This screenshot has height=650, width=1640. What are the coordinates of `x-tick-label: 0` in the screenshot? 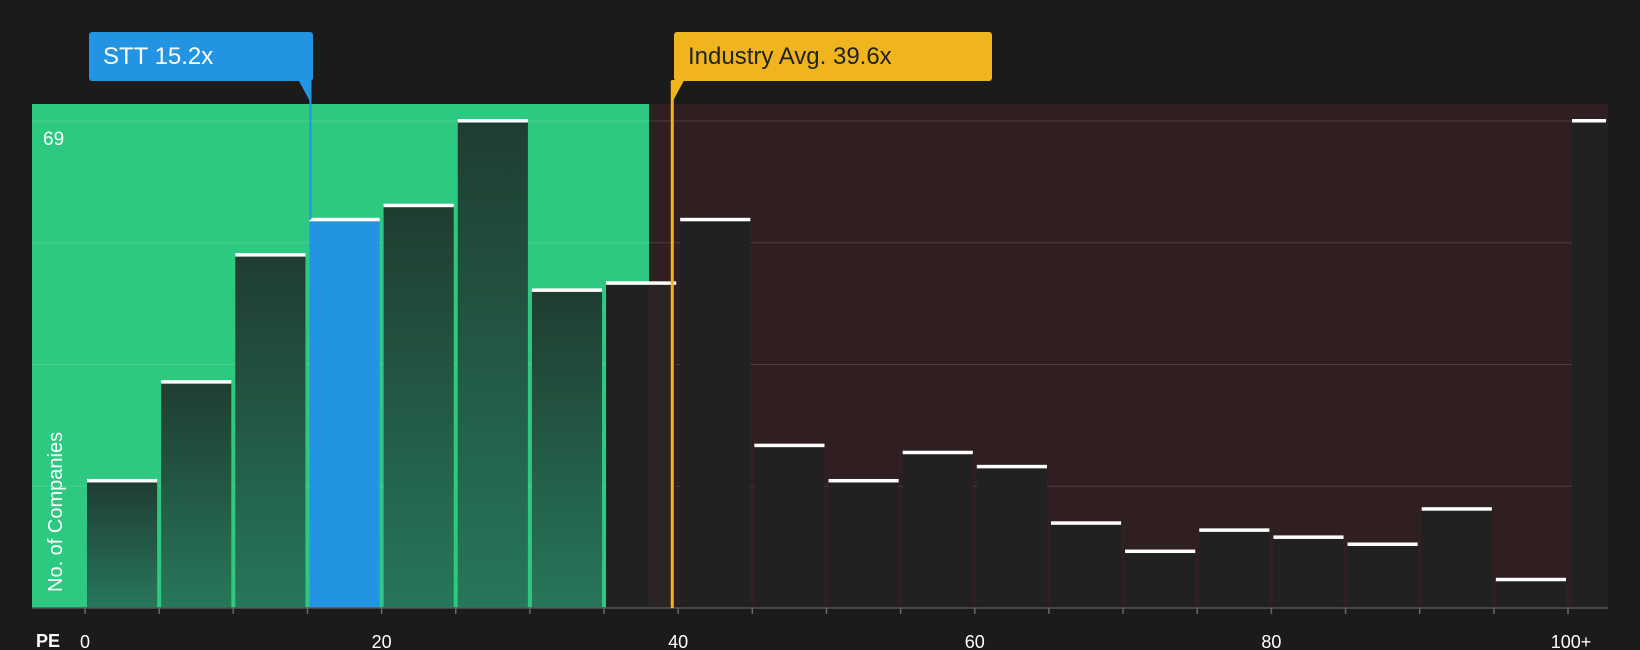 It's located at (85, 641).